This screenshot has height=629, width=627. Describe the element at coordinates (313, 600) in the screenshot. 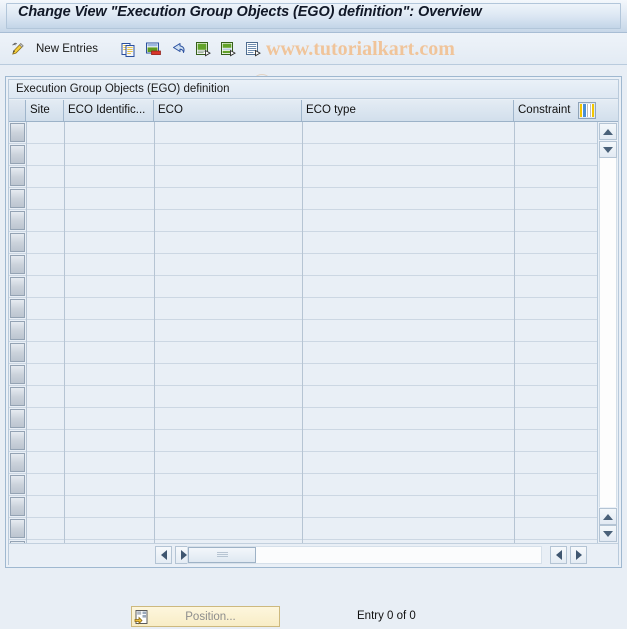

I see `footer-bar: Position... Entry 0 of 0` at that location.